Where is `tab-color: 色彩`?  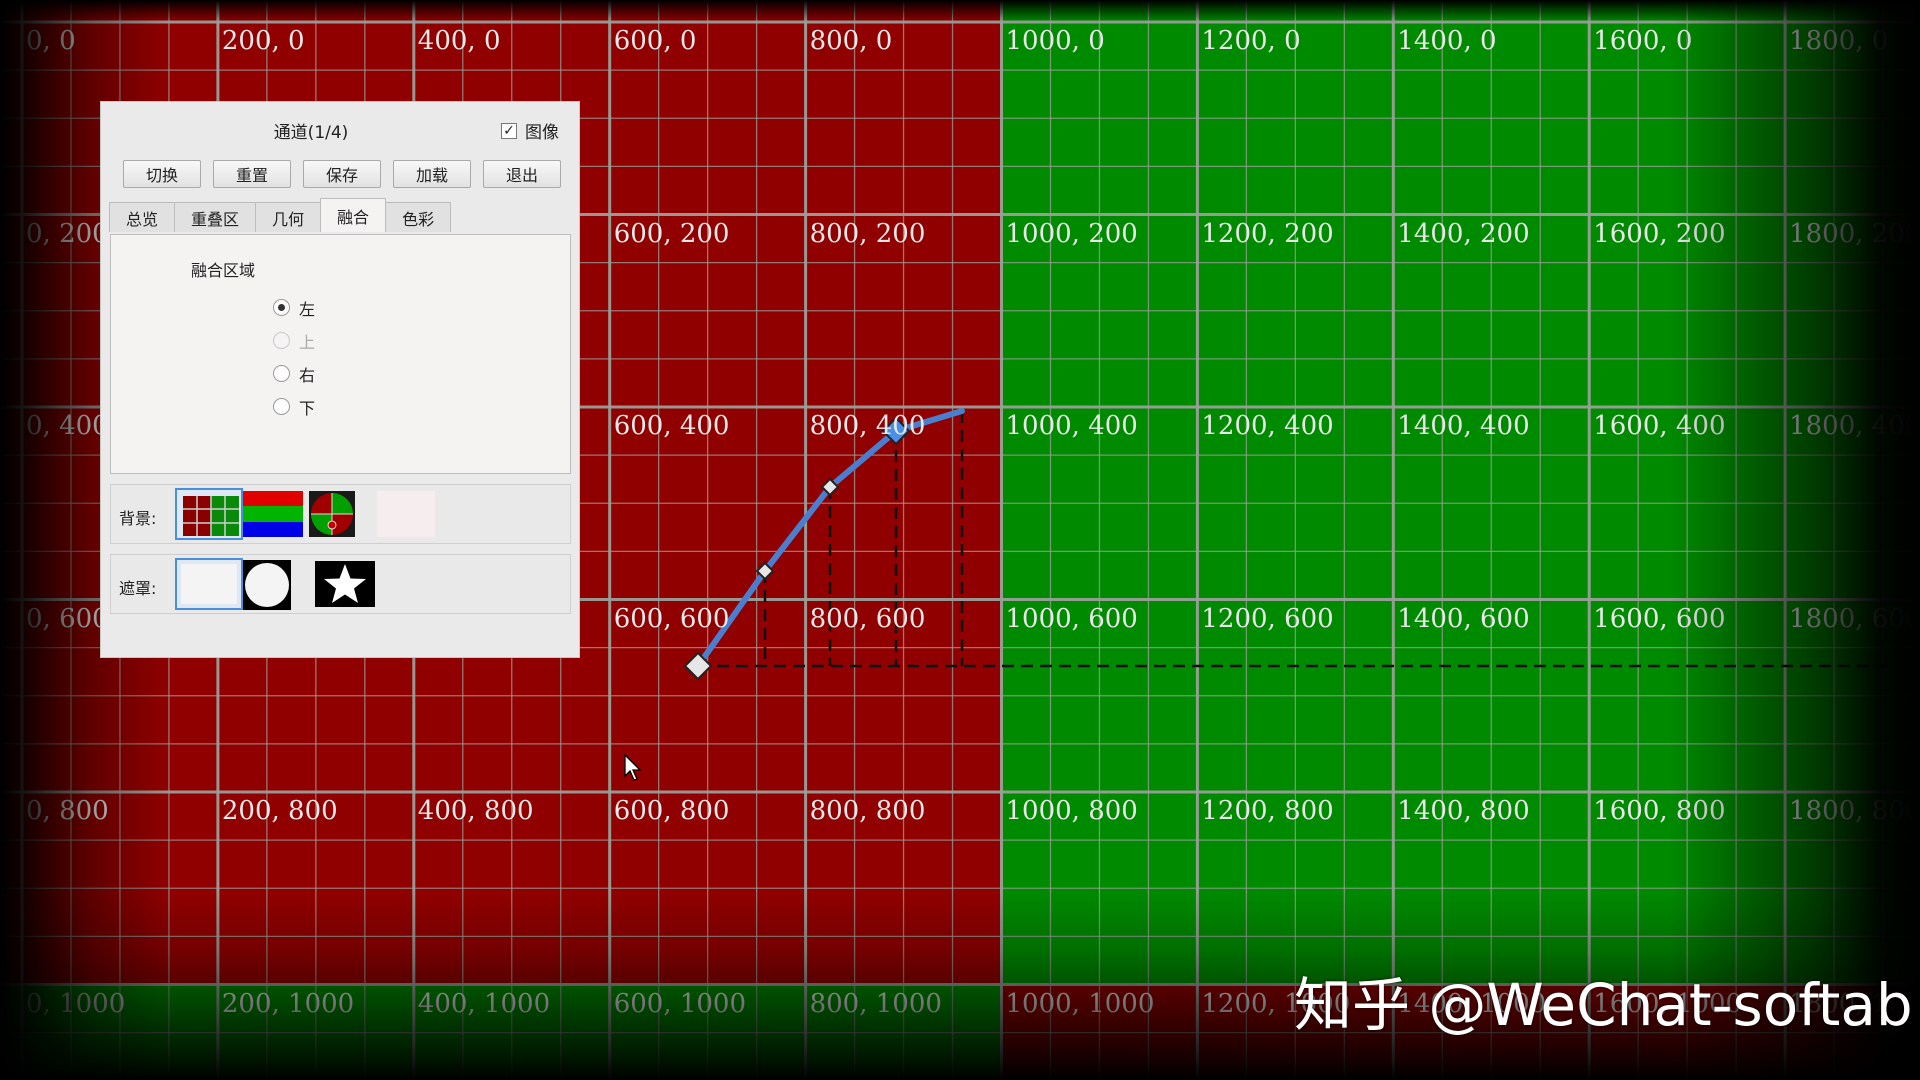
tab-color: 色彩 is located at coordinates (418, 217).